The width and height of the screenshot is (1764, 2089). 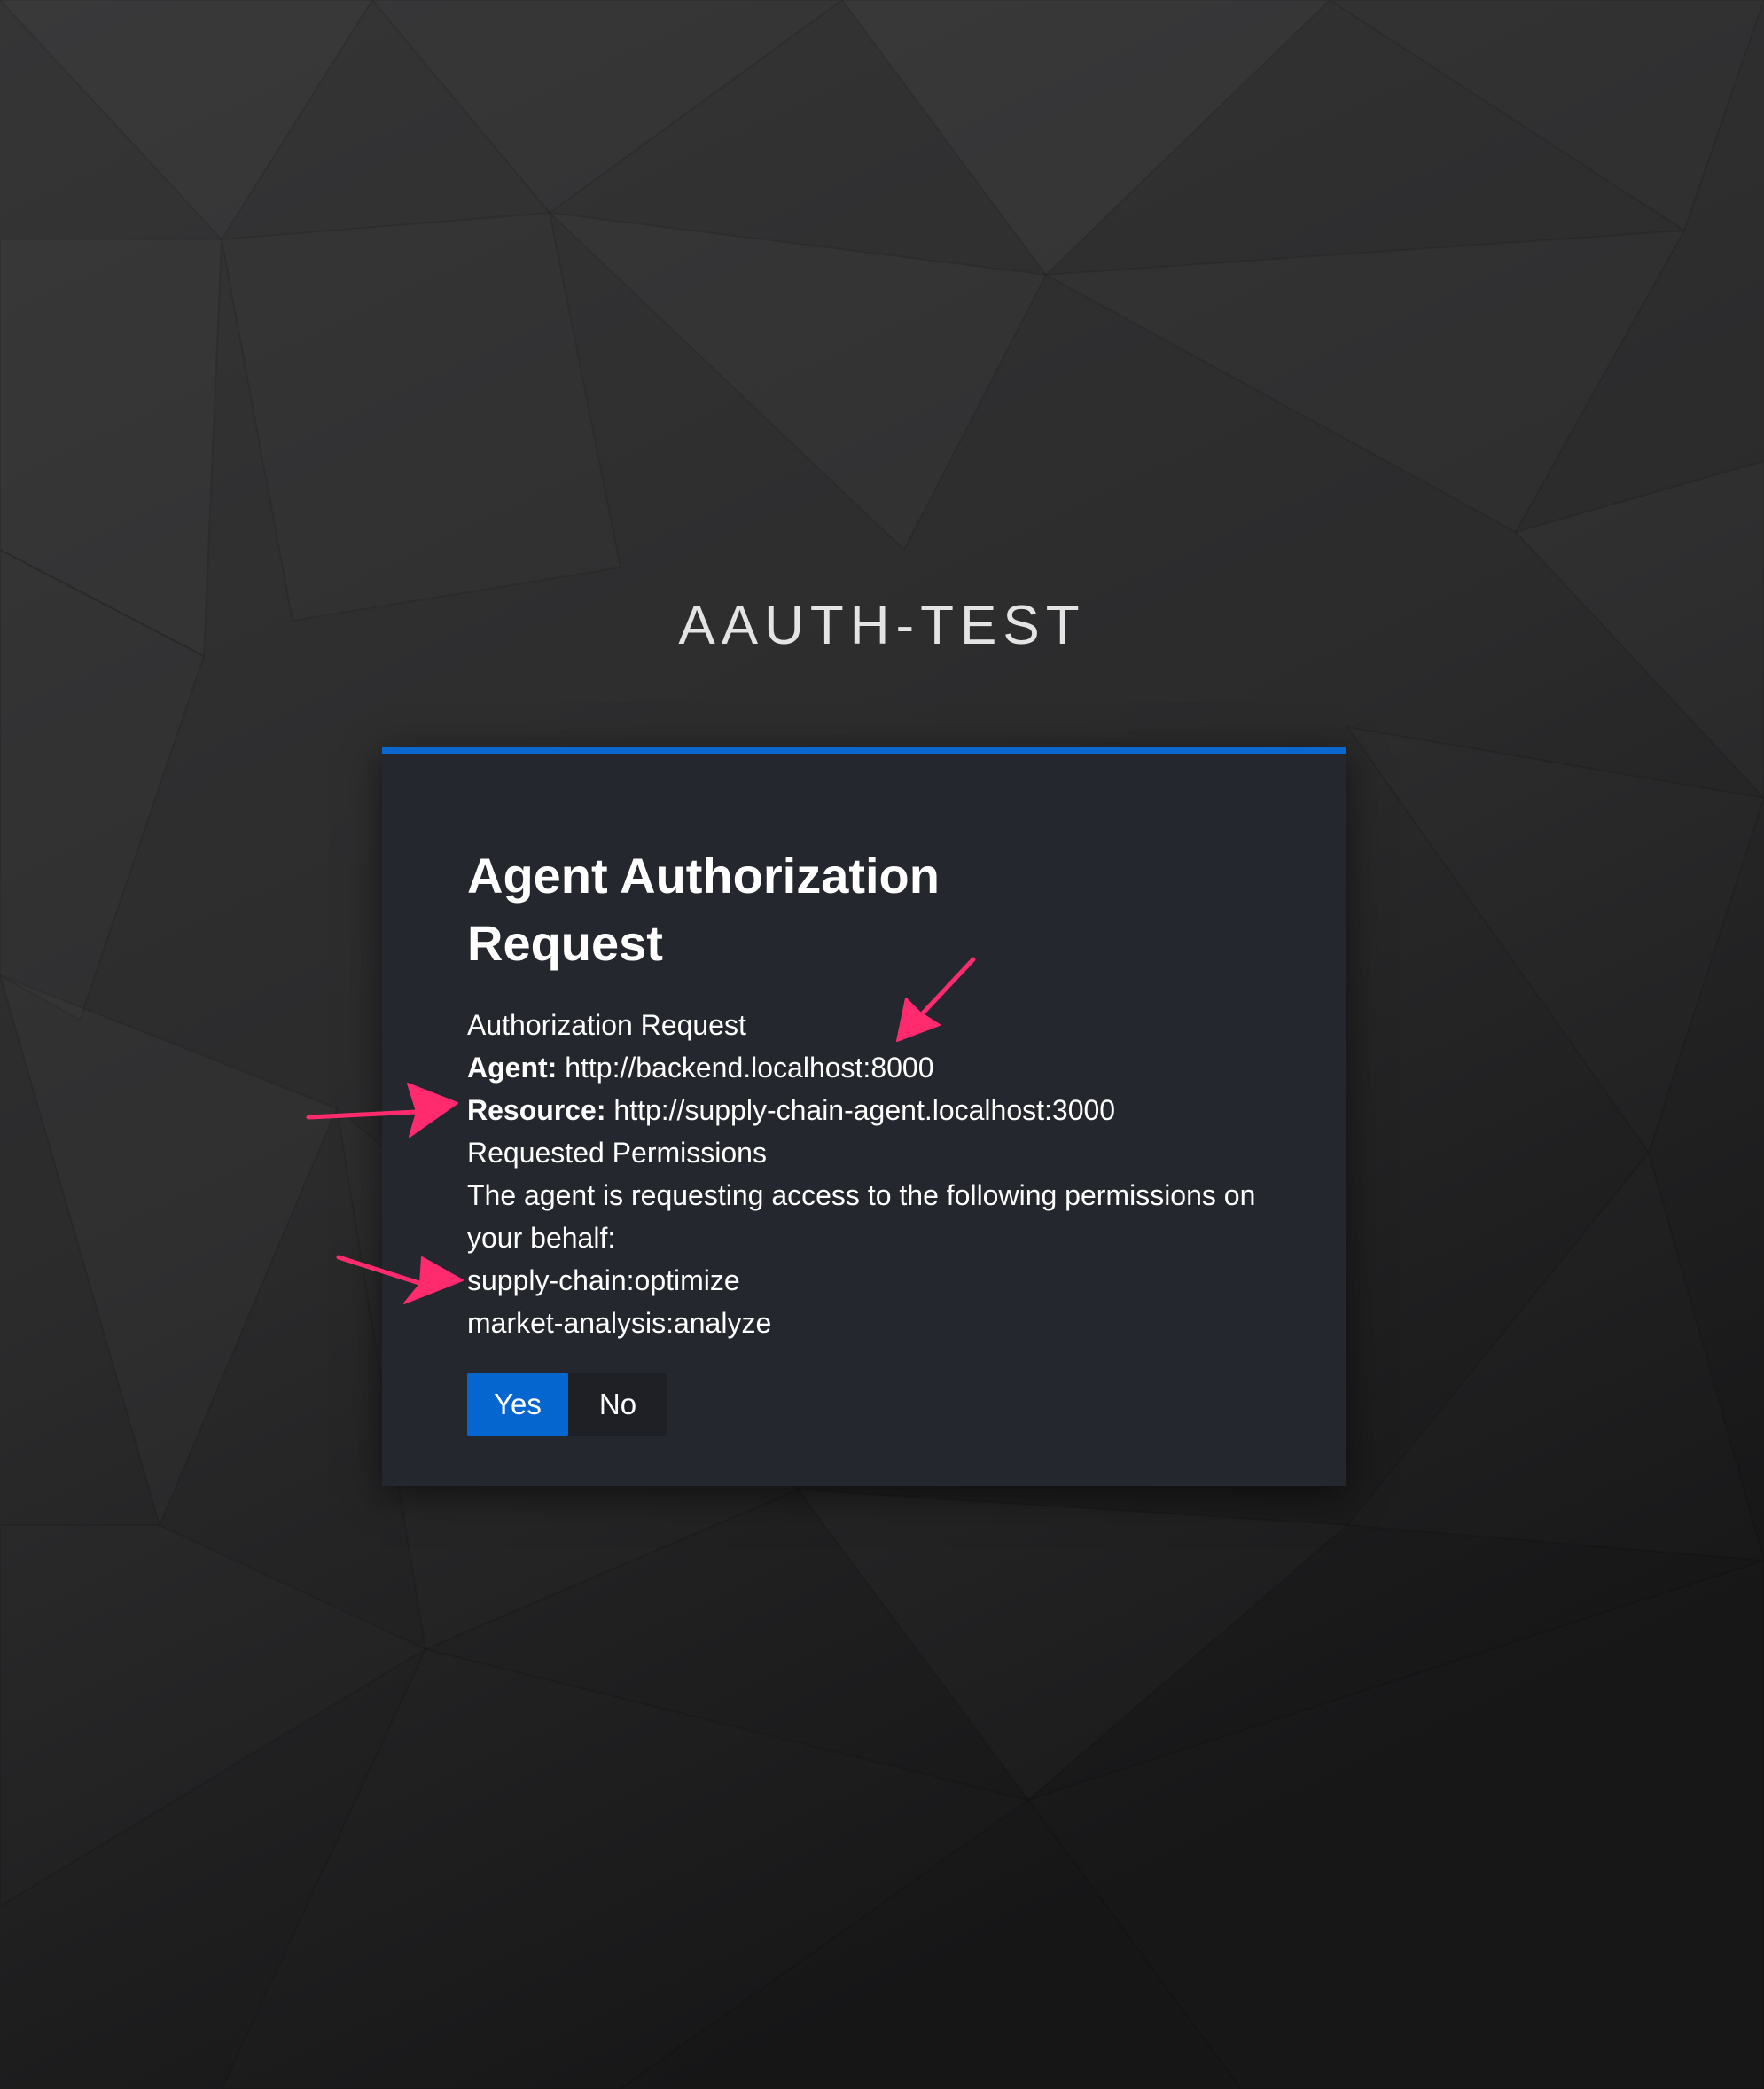 What do you see at coordinates (512, 1068) in the screenshot?
I see `agent-label: Agent:` at bounding box center [512, 1068].